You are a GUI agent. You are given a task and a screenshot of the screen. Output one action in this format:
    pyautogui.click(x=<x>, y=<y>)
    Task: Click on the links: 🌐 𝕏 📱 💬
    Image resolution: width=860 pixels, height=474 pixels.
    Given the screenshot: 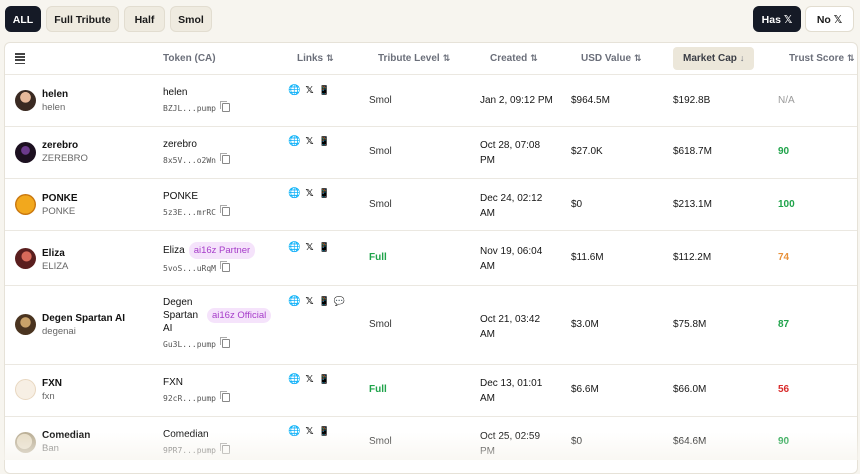 What is the action you would take?
    pyautogui.click(x=317, y=301)
    